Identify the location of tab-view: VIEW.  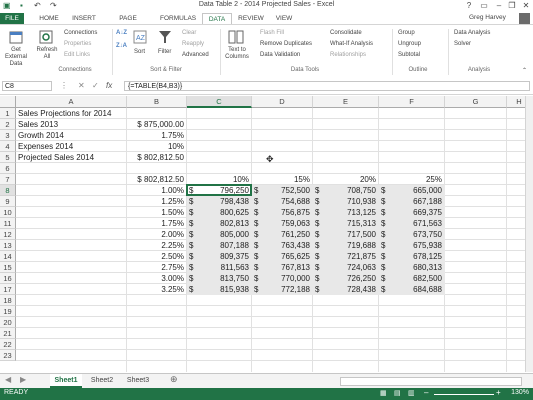
(284, 18).